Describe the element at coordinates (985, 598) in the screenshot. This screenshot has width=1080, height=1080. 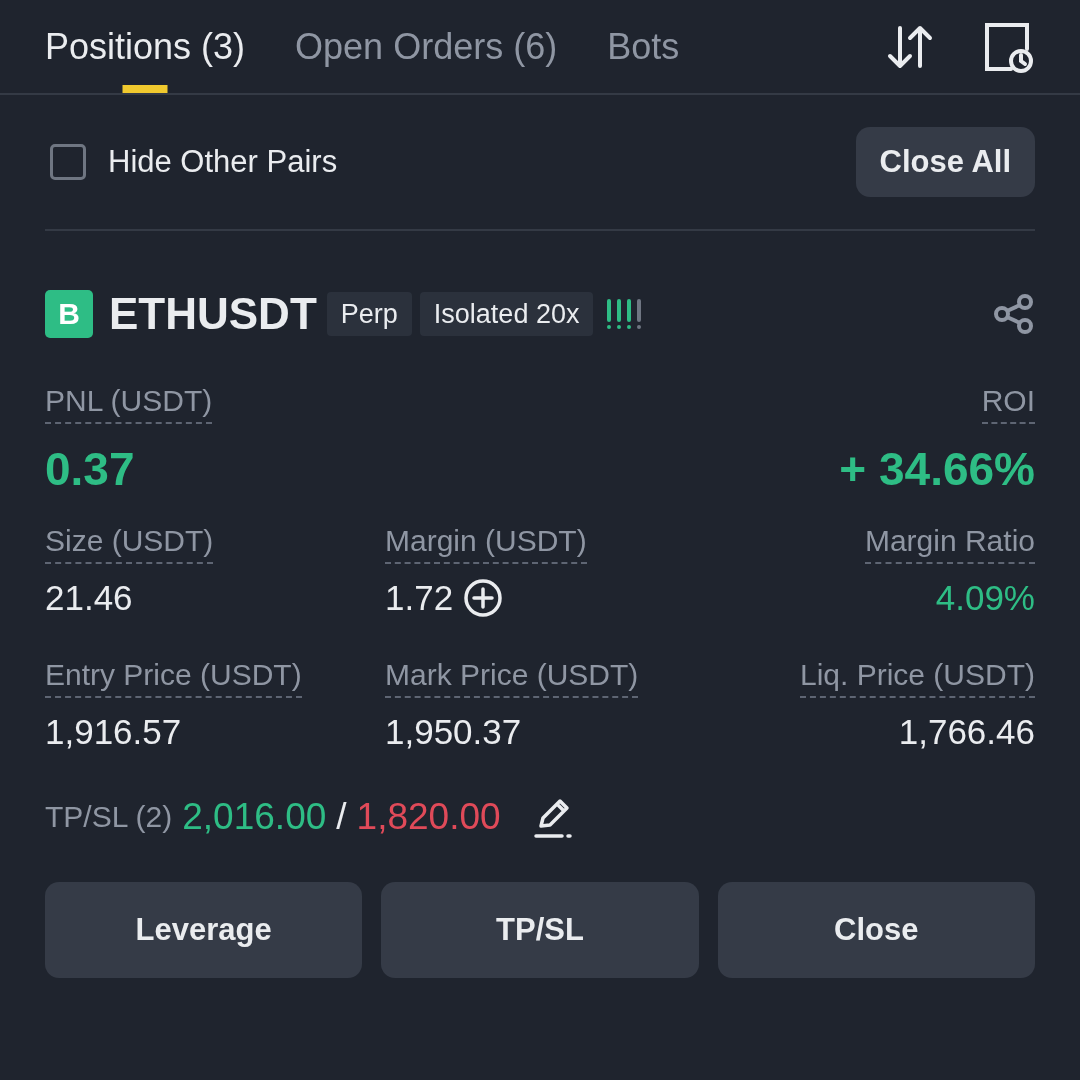
I see `field-value: 4.09%` at that location.